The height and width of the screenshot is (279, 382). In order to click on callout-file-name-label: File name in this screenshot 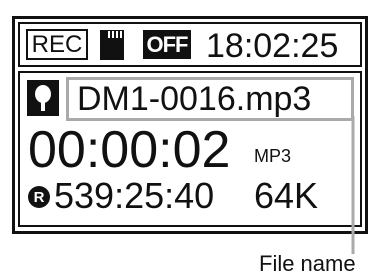, I will do `click(307, 263)`.